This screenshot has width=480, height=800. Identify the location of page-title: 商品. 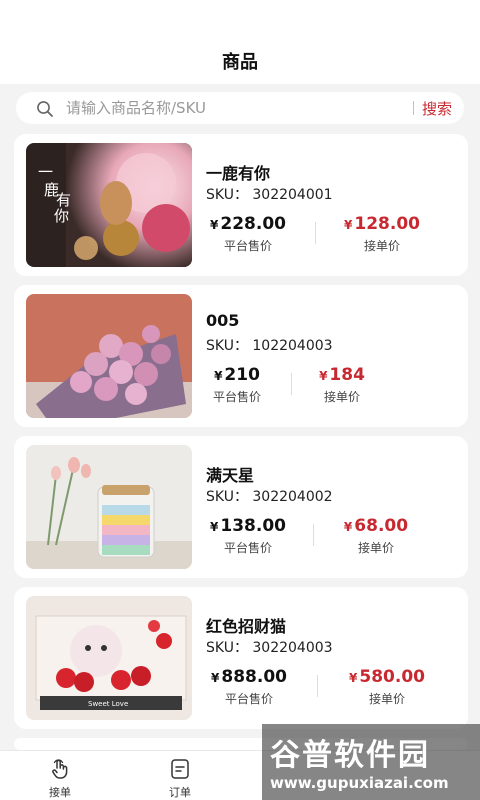
(240, 62).